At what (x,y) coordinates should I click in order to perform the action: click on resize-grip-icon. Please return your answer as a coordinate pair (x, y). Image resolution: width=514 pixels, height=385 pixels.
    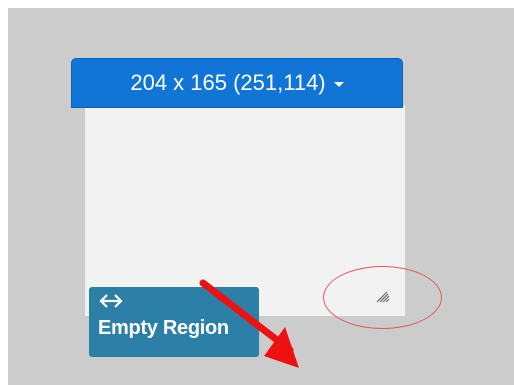
    Looking at the image, I should click on (383, 297).